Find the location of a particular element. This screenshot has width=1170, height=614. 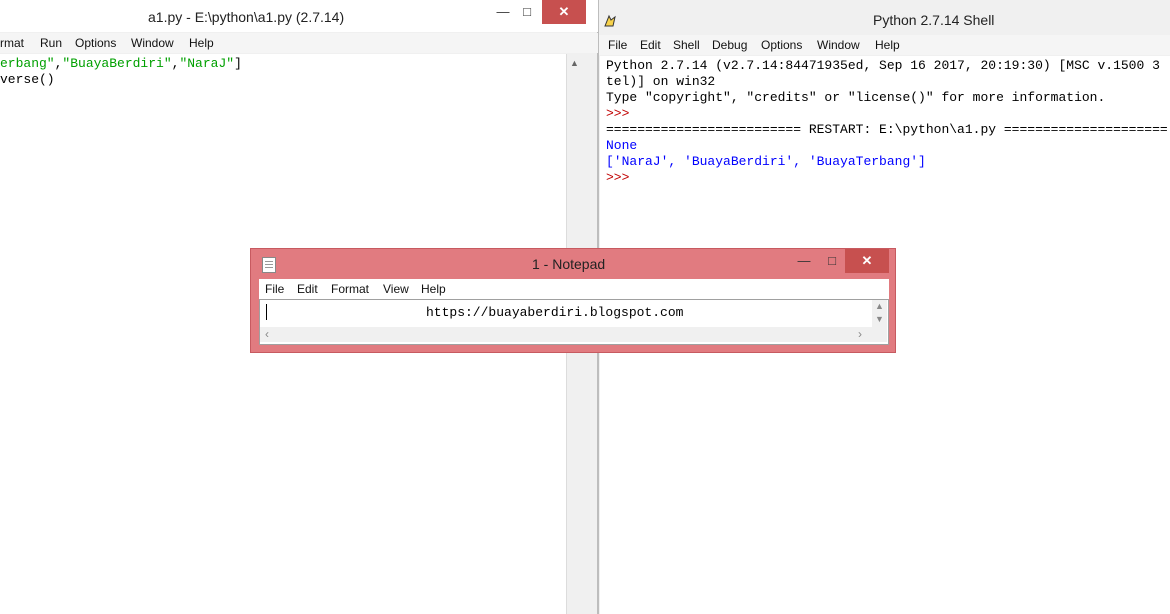

editor-menu-window: Window is located at coordinates (152, 43).